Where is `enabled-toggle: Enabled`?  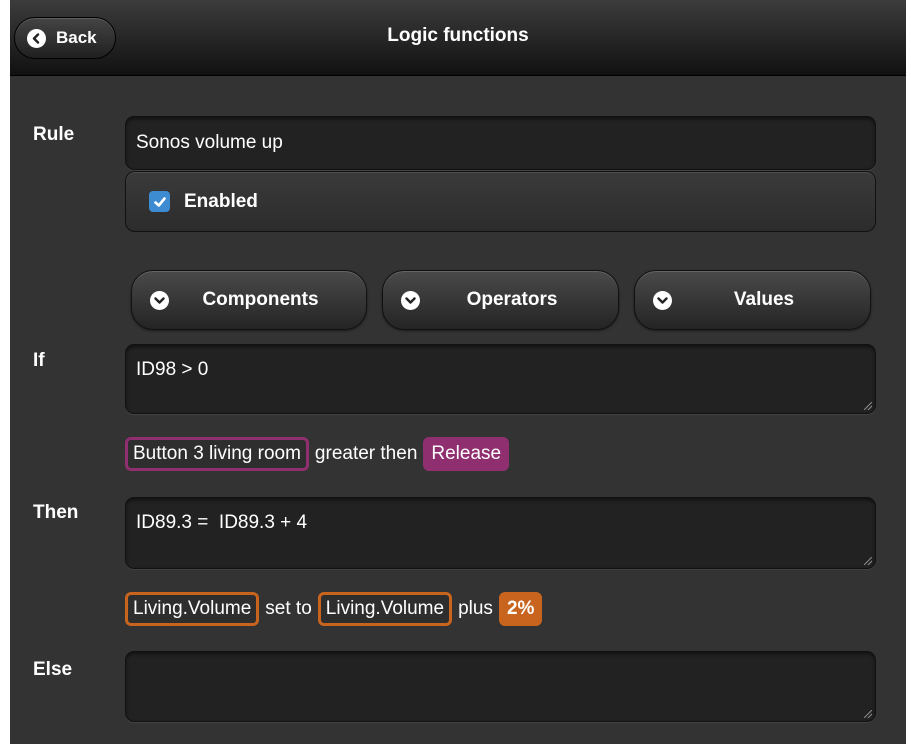
enabled-toggle: Enabled is located at coordinates (500, 201).